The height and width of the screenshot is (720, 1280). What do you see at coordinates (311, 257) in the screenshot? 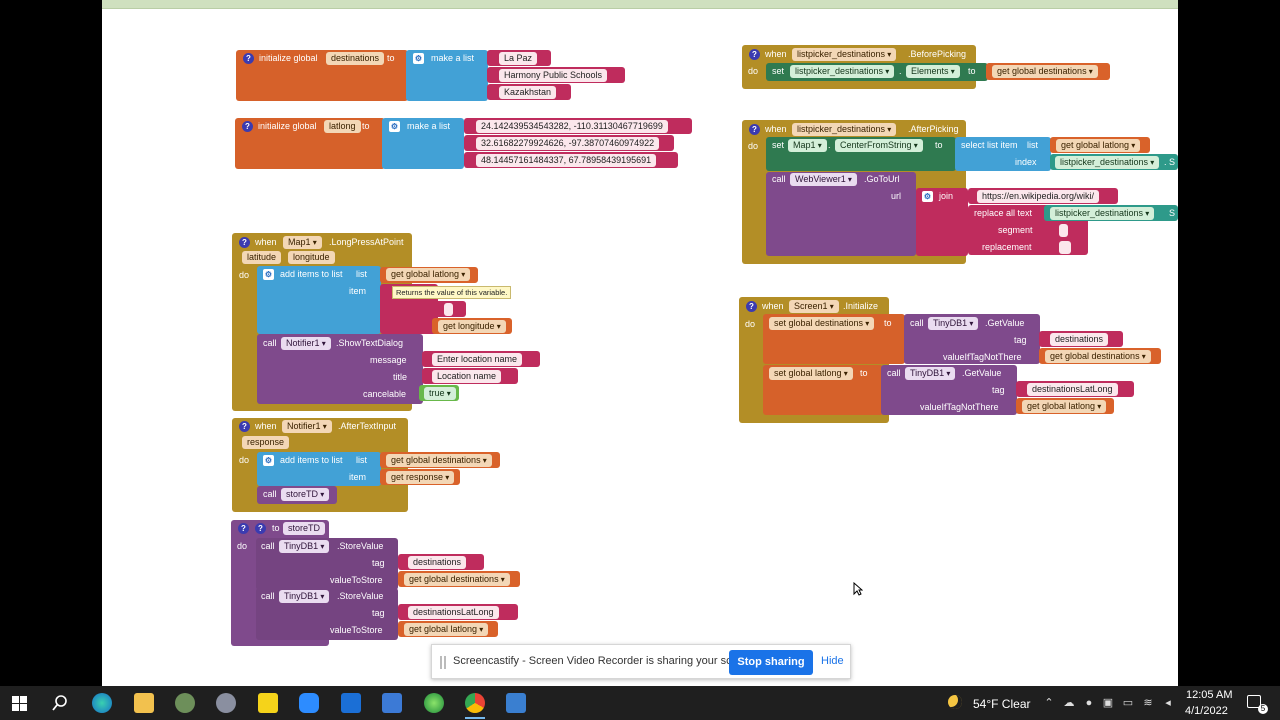
I see `param-longitude: longitude` at bounding box center [311, 257].